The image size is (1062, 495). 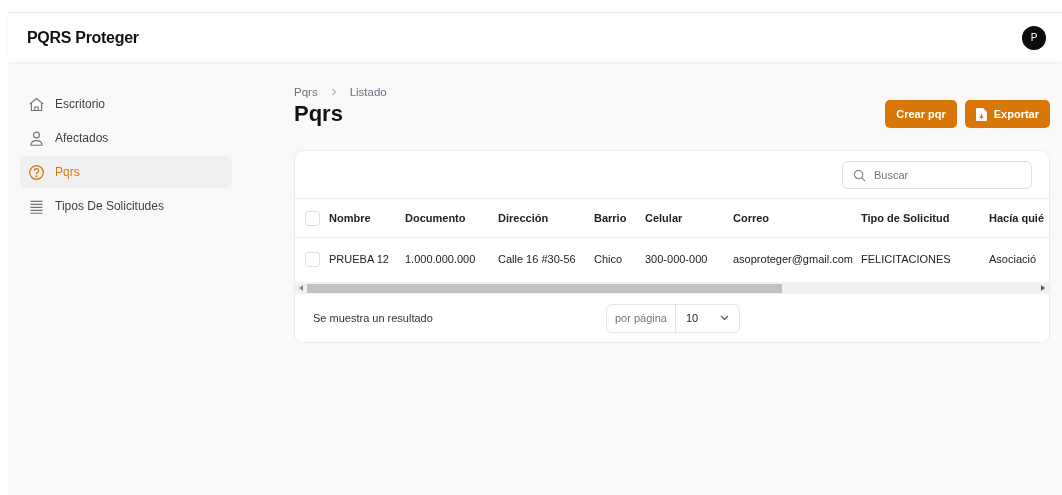 What do you see at coordinates (676, 259) in the screenshot?
I see `table-cell: 300-000-000` at bounding box center [676, 259].